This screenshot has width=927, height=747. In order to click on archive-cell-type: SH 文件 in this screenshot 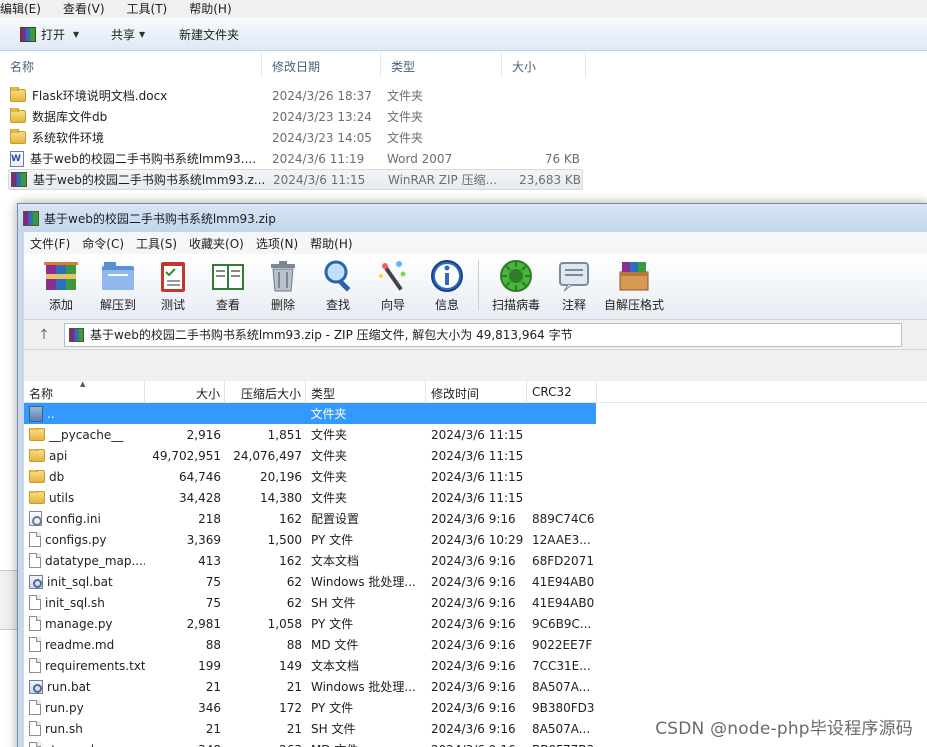, I will do `click(333, 603)`.